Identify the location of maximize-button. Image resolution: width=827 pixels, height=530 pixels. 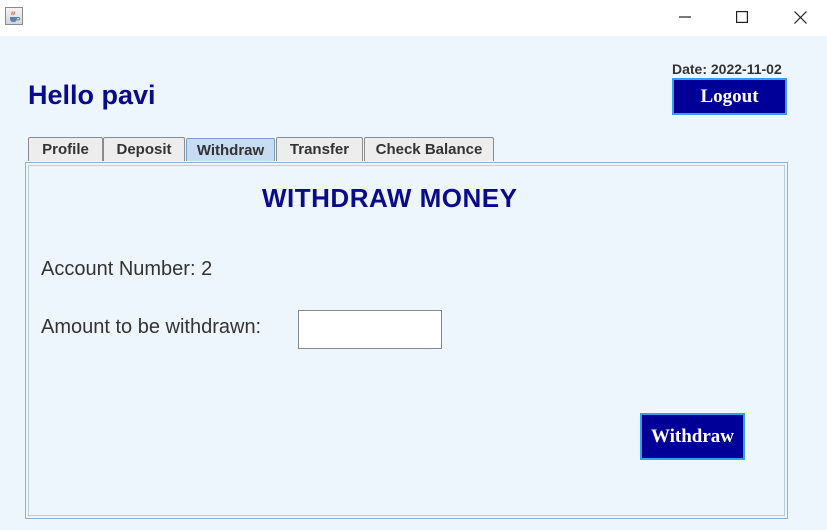
(742, 17).